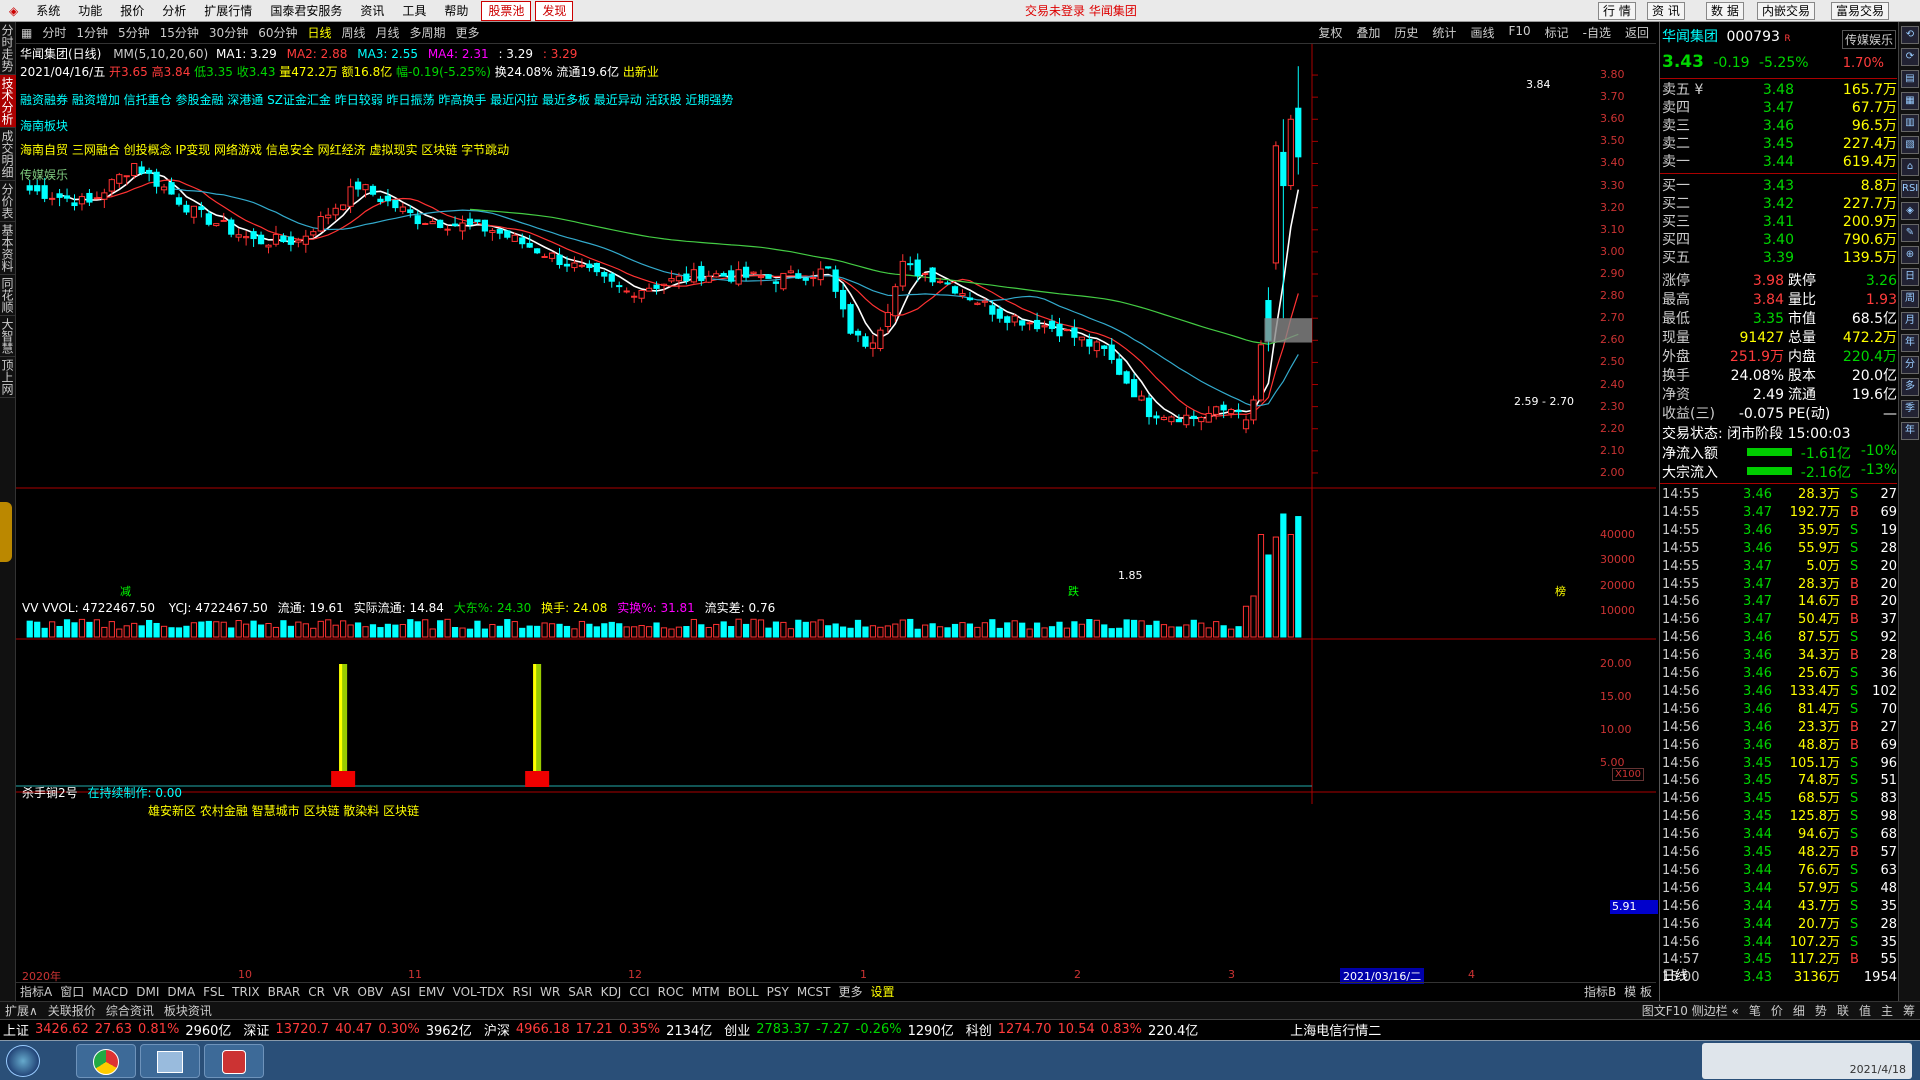 The image size is (1920, 1080). What do you see at coordinates (639, 992) in the screenshot?
I see `indicator-tab-cci: CCI` at bounding box center [639, 992].